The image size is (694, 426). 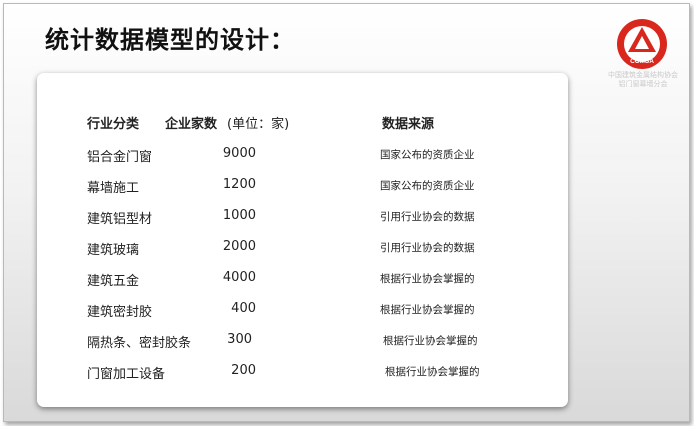 What do you see at coordinates (302, 311) in the screenshot?
I see `table-row: 建筑密封胶 400 根据行业协会掌握的` at bounding box center [302, 311].